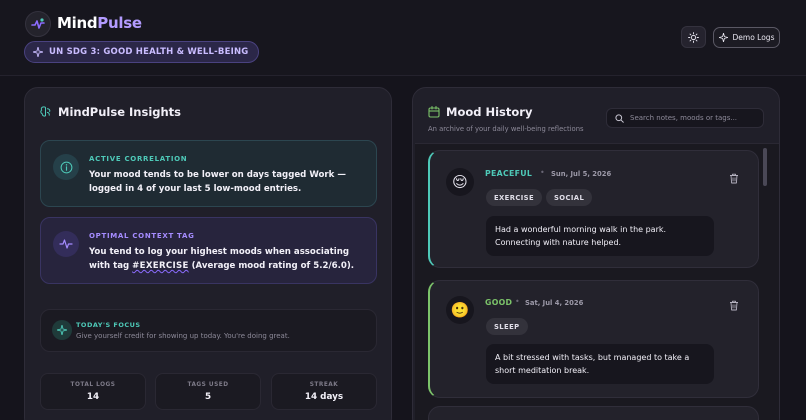 The height and width of the screenshot is (420, 806). What do you see at coordinates (489, 112) in the screenshot?
I see `history-title: Mood History` at bounding box center [489, 112].